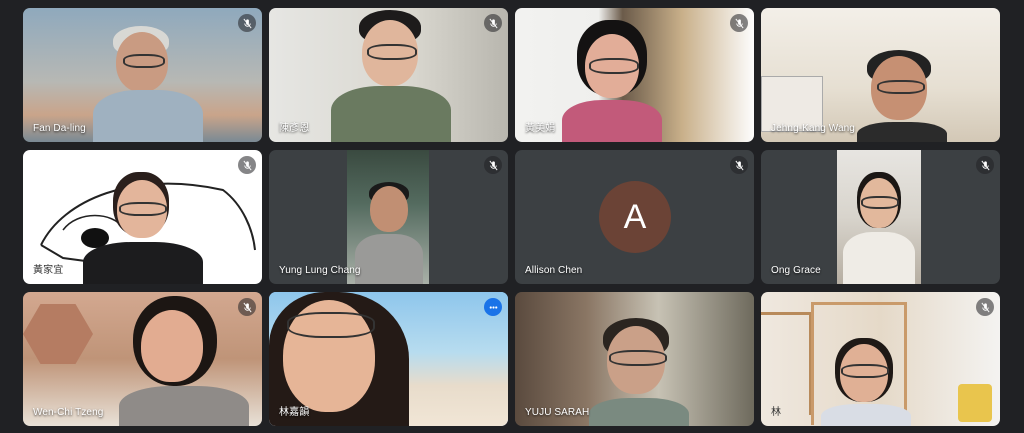 The image size is (1024, 433). I want to click on participant-tile: 黃美娟, so click(634, 75).